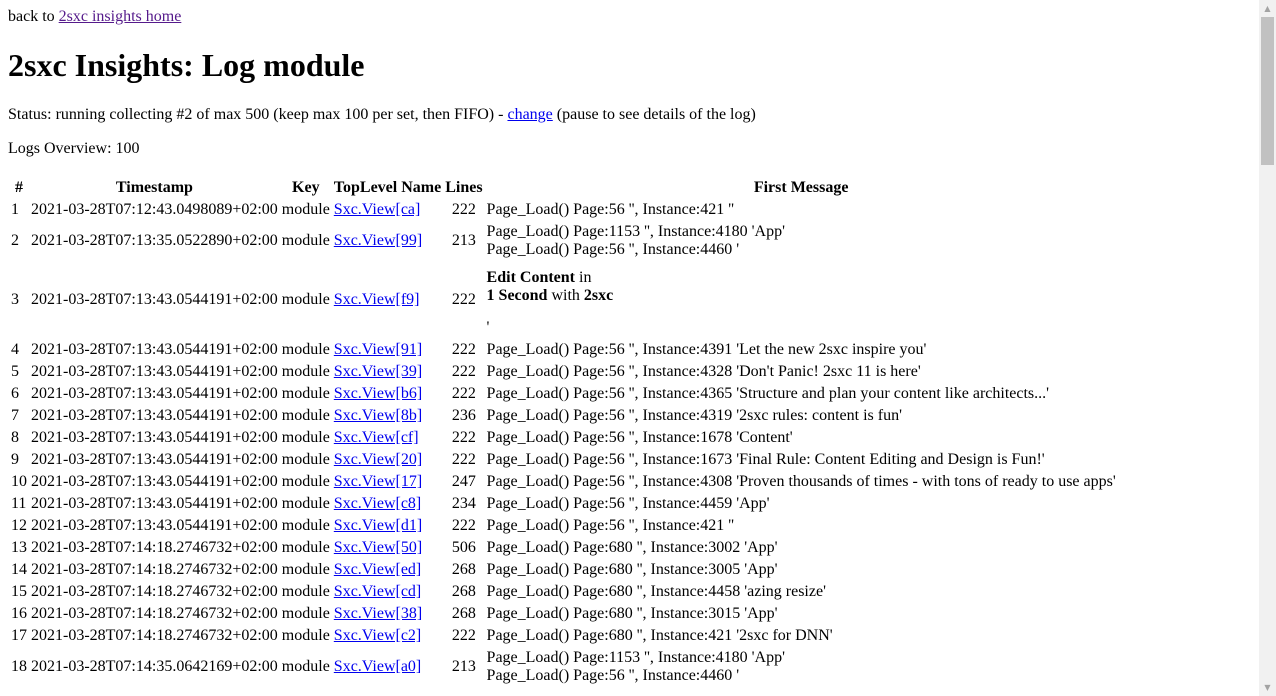 The height and width of the screenshot is (696, 1276). What do you see at coordinates (463, 240) in the screenshot?
I see `row-lines: 213` at bounding box center [463, 240].